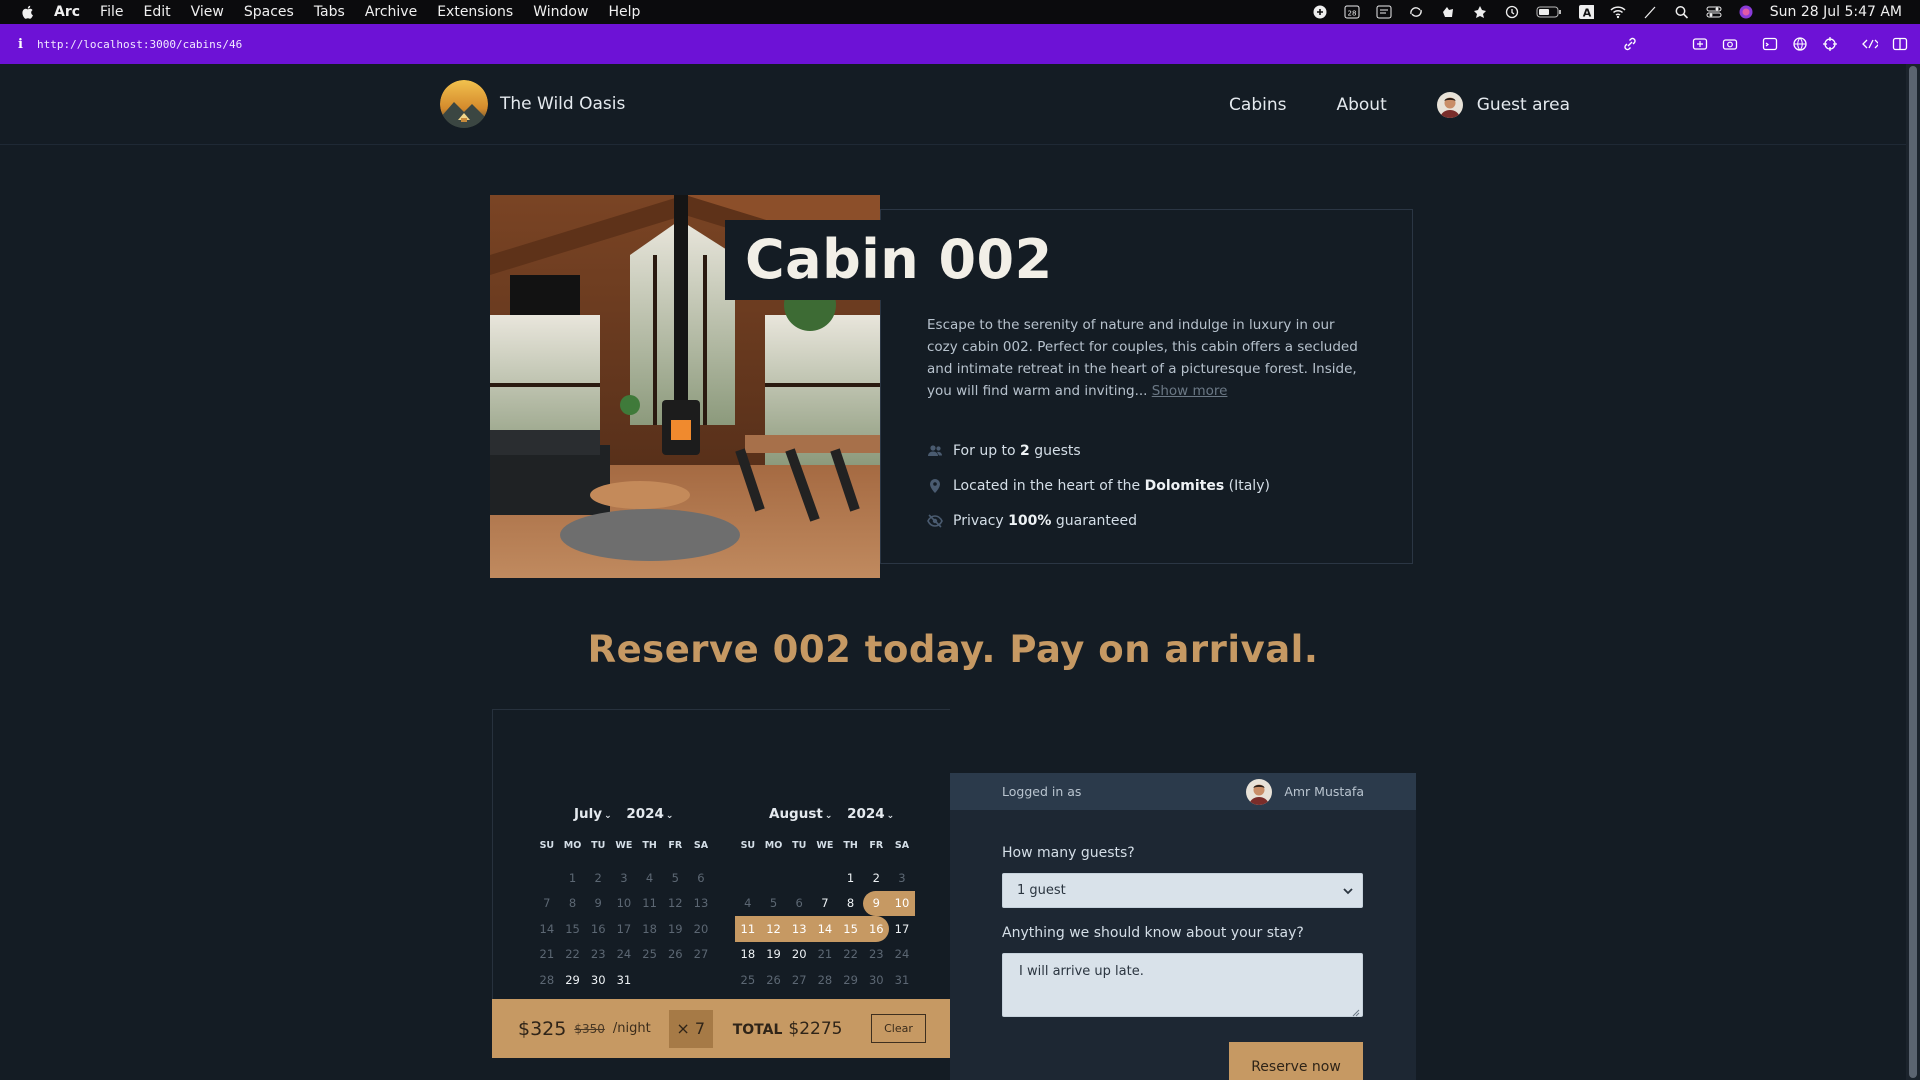  What do you see at coordinates (1650, 12) in the screenshot?
I see `pen-icon` at bounding box center [1650, 12].